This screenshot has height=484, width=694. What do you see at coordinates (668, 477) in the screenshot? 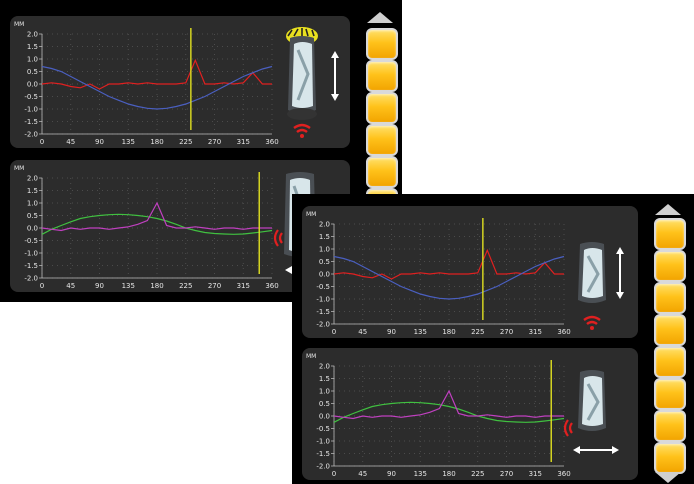
I see `scroll-down-icon` at bounding box center [668, 477].